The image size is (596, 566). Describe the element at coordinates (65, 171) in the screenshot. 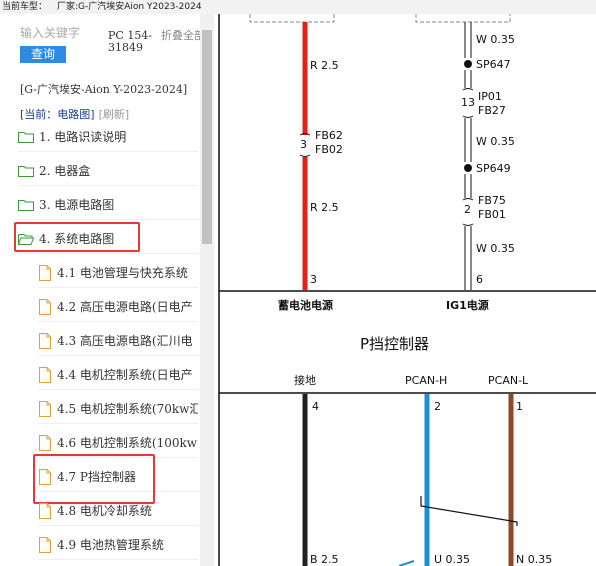

I see `tree-item-label: 2. 电器盒` at that location.